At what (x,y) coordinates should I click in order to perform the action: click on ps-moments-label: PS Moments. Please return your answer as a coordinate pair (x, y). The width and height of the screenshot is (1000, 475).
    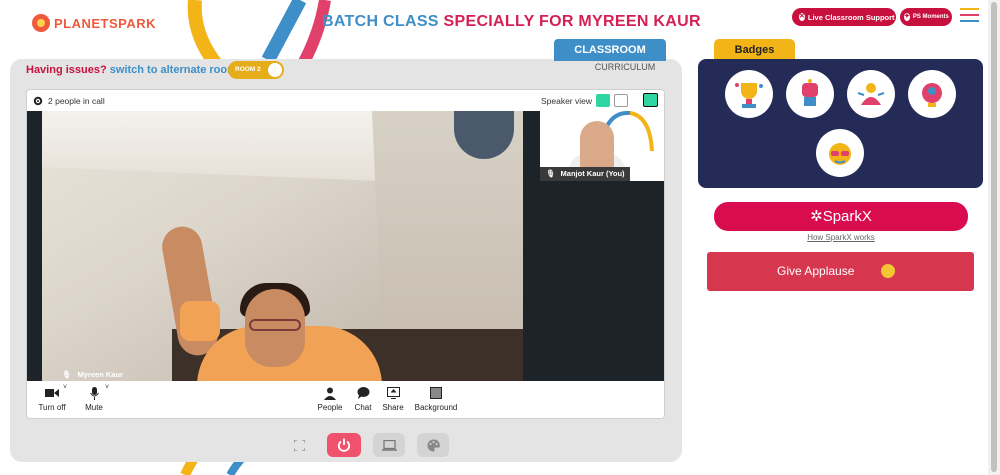
    Looking at the image, I should click on (930, 17).